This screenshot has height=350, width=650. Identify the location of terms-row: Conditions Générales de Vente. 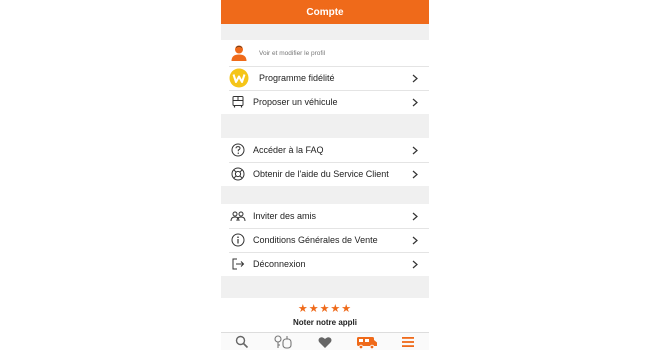
(325, 240).